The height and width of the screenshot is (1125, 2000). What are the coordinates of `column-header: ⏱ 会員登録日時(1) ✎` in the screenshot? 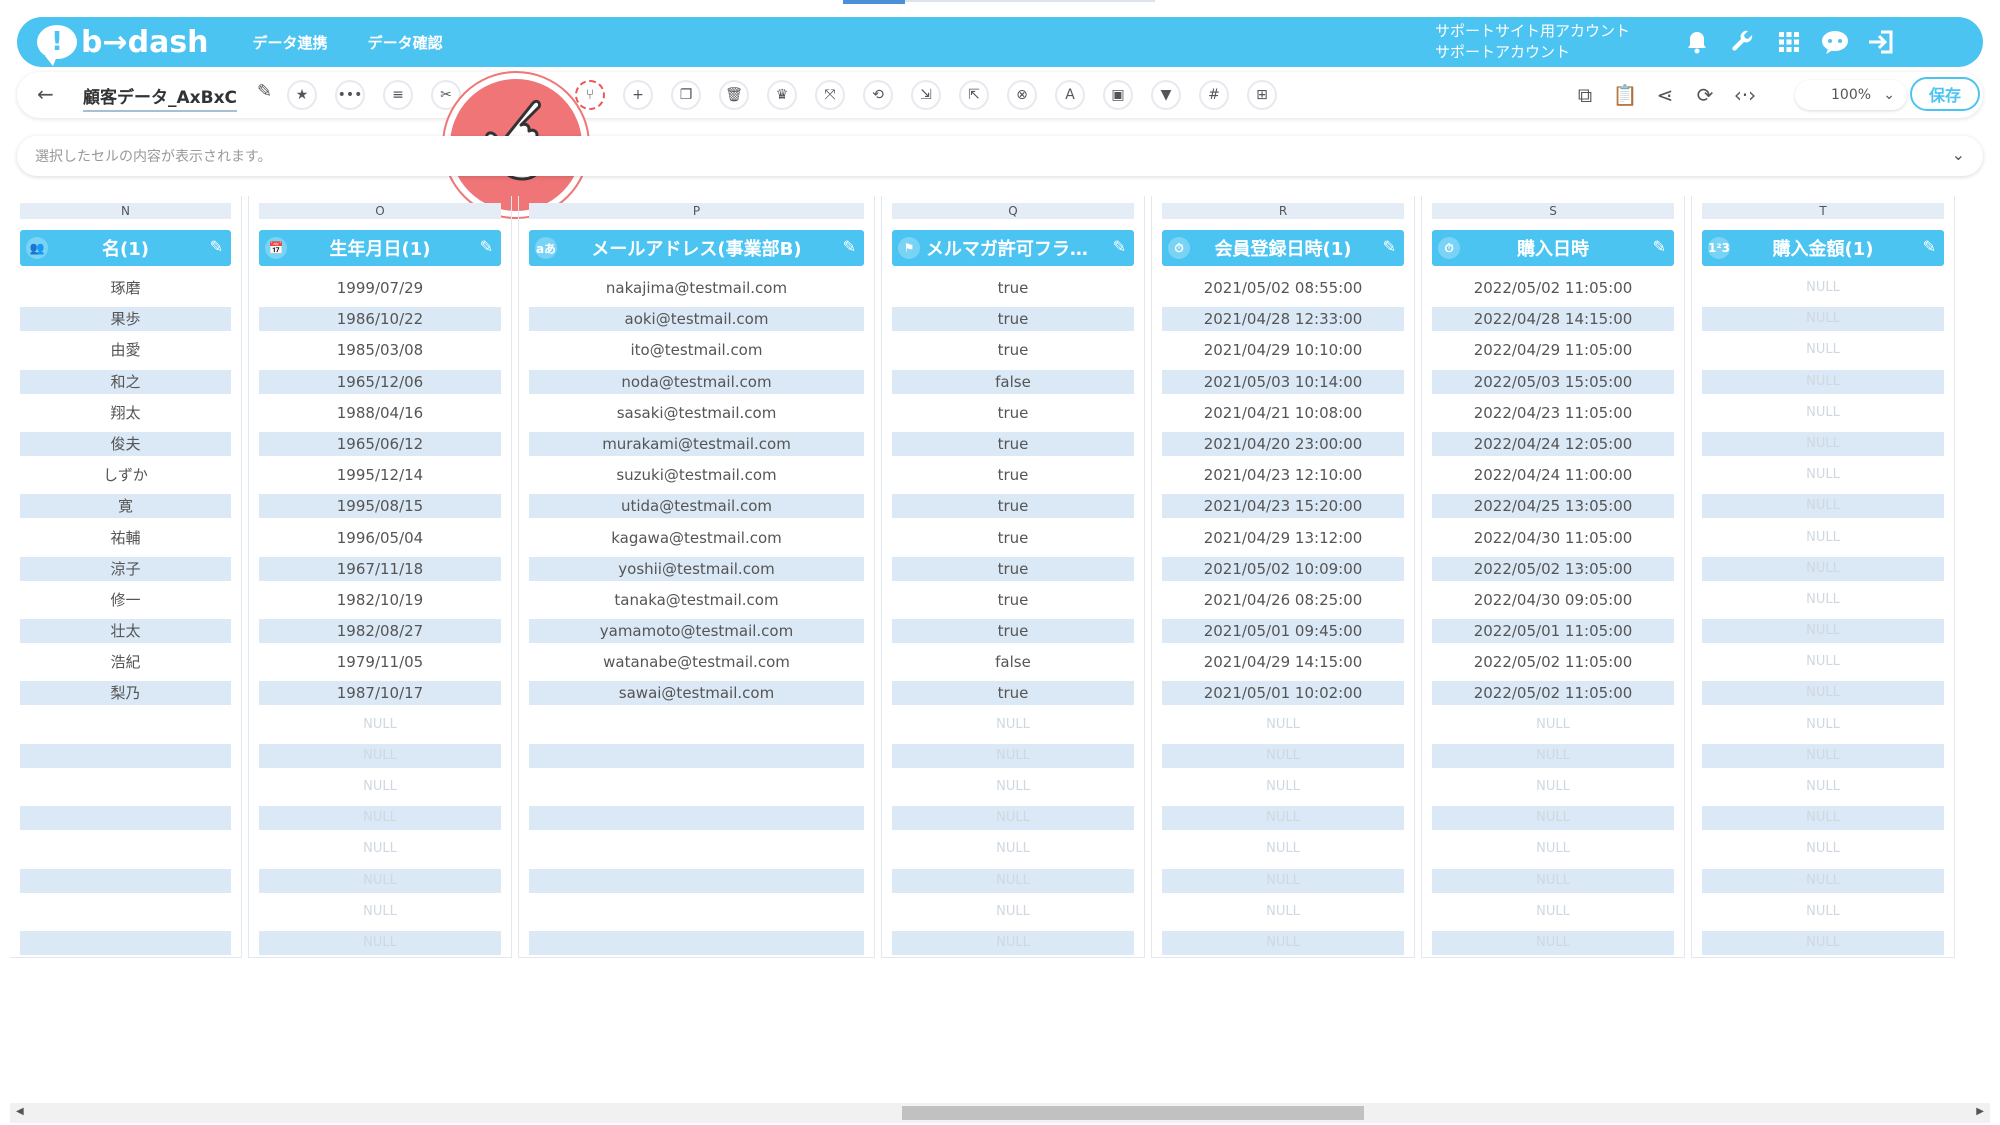 It's located at (1283, 248).